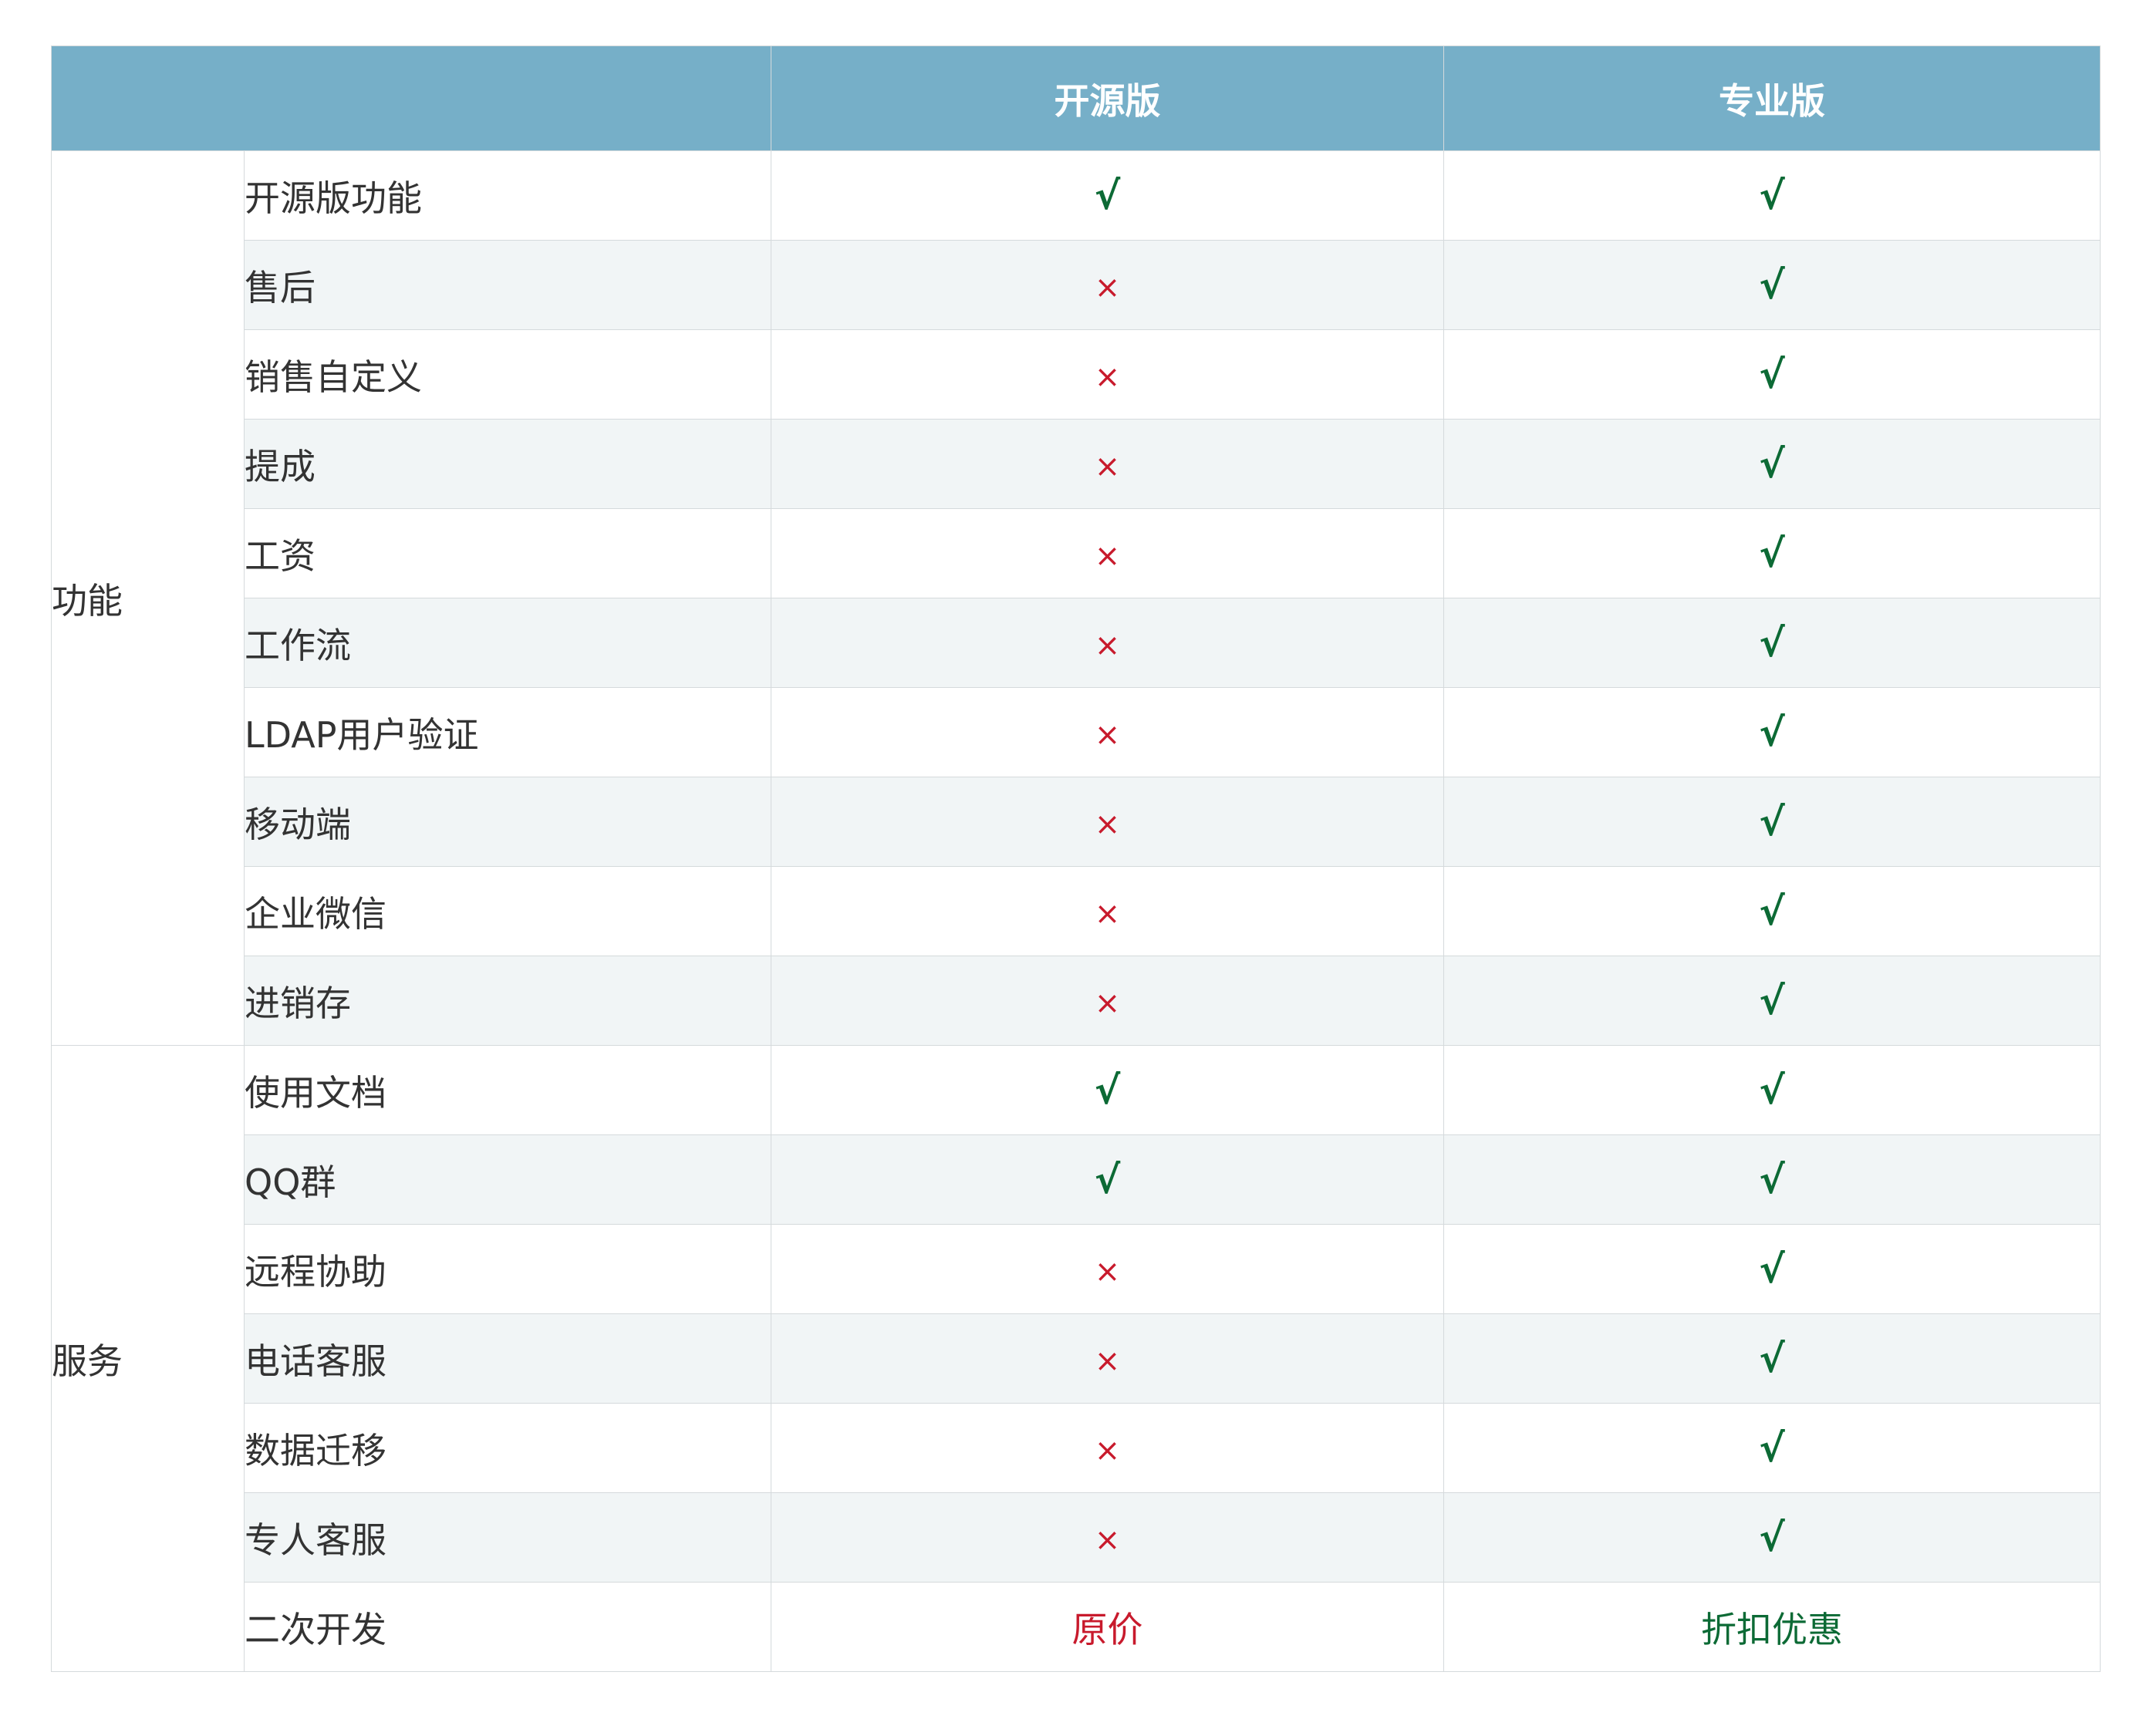  What do you see at coordinates (507, 1627) in the screenshot?
I see `feature-label: 二次开发` at bounding box center [507, 1627].